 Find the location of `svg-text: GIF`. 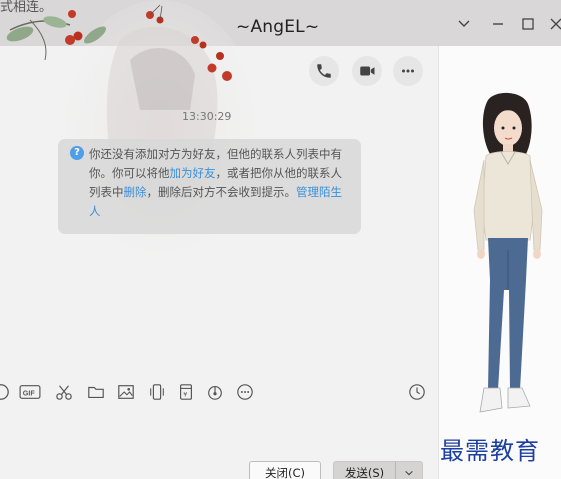

svg-text: GIF is located at coordinates (29, 393).